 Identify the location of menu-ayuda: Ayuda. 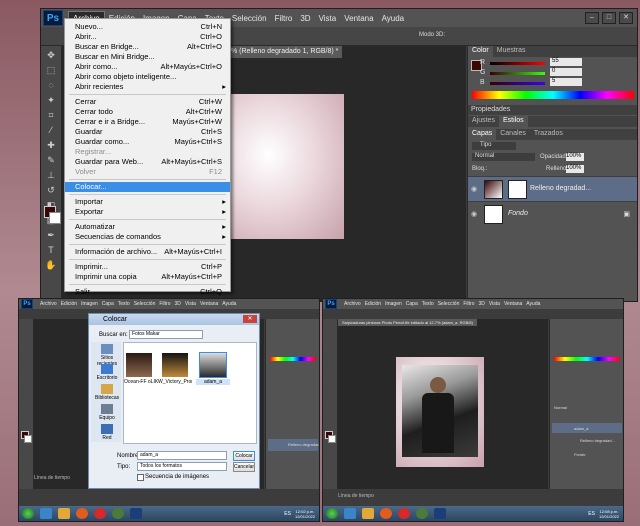
(393, 18).